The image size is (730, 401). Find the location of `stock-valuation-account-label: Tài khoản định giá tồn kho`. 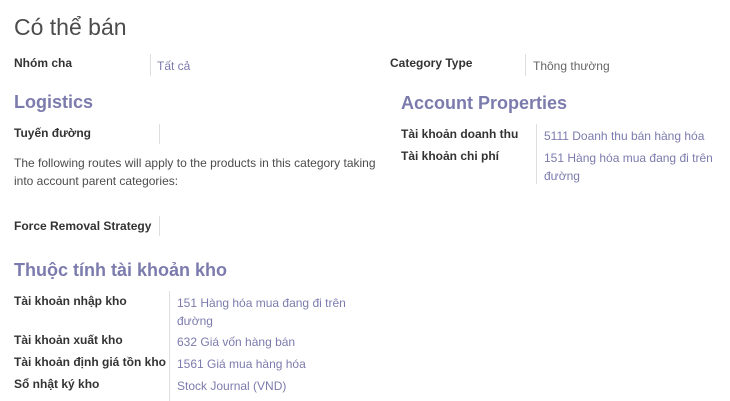

stock-valuation-account-label: Tài khoản định giá tồn kho is located at coordinates (90, 362).